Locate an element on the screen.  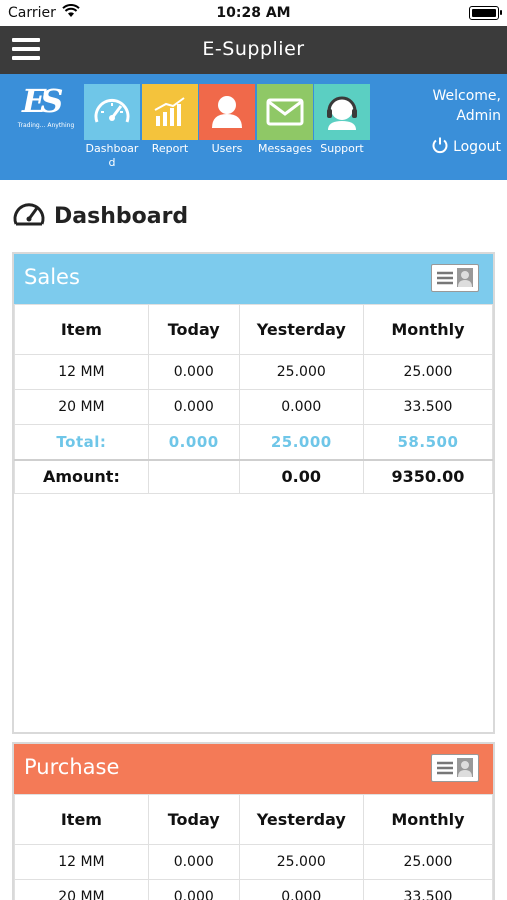
nav-users: Users is located at coordinates (227, 120).